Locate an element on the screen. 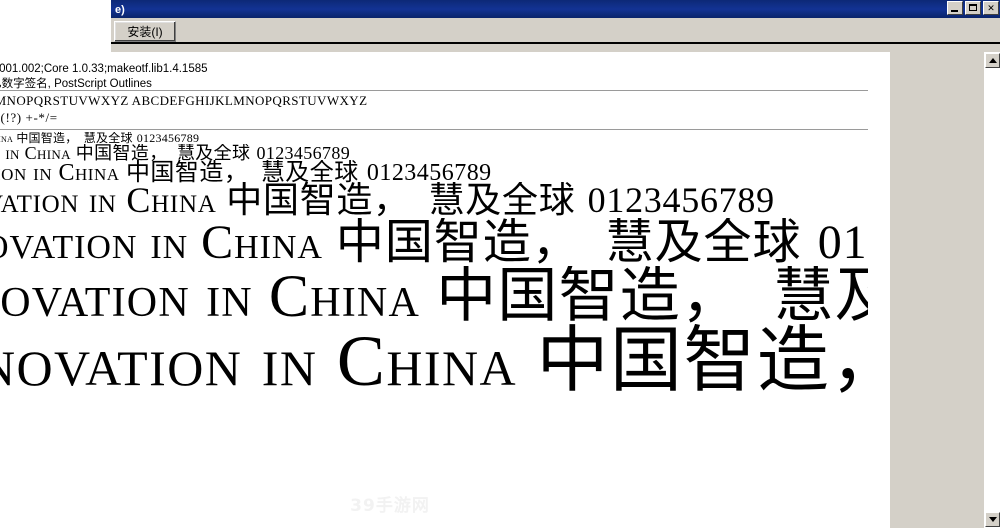 This screenshot has width=1000, height=528. toolbar-separator is located at coordinates (555, 43).